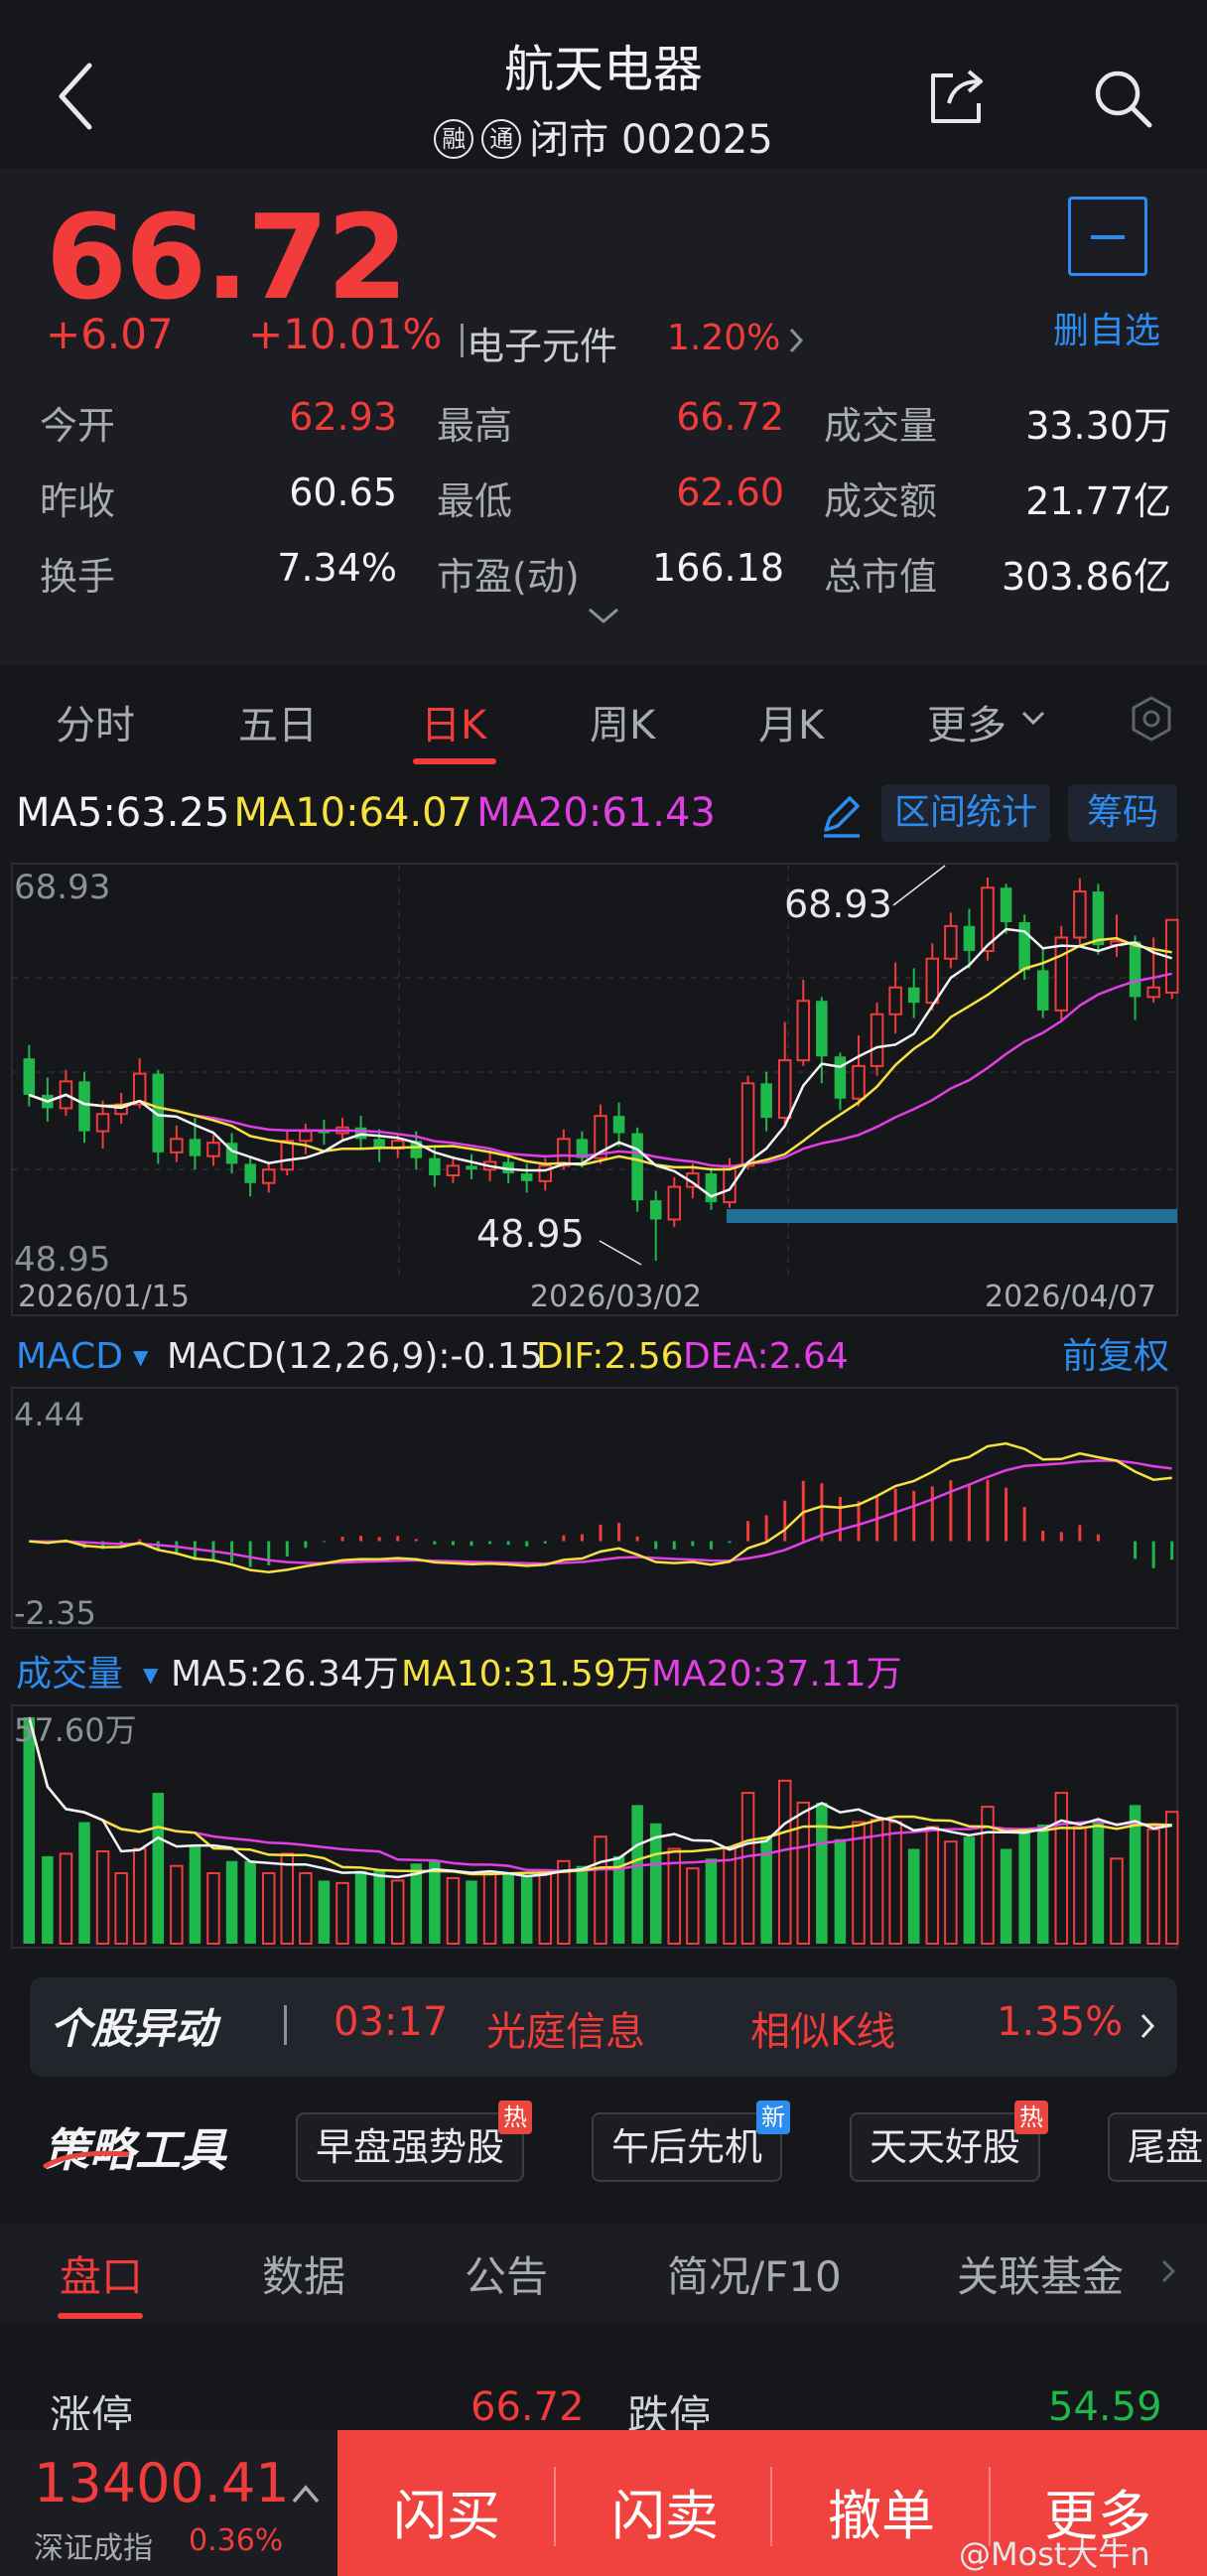  Describe the element at coordinates (1108, 236) in the screenshot. I see `remove-watchlist-button` at that location.